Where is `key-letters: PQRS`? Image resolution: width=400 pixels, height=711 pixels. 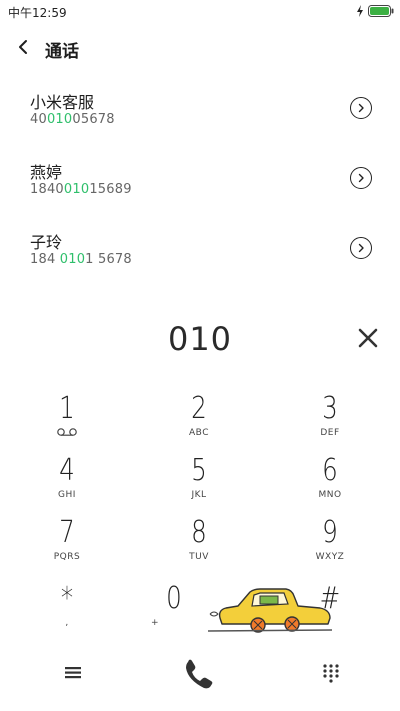 key-letters: PQRS is located at coordinates (67, 557).